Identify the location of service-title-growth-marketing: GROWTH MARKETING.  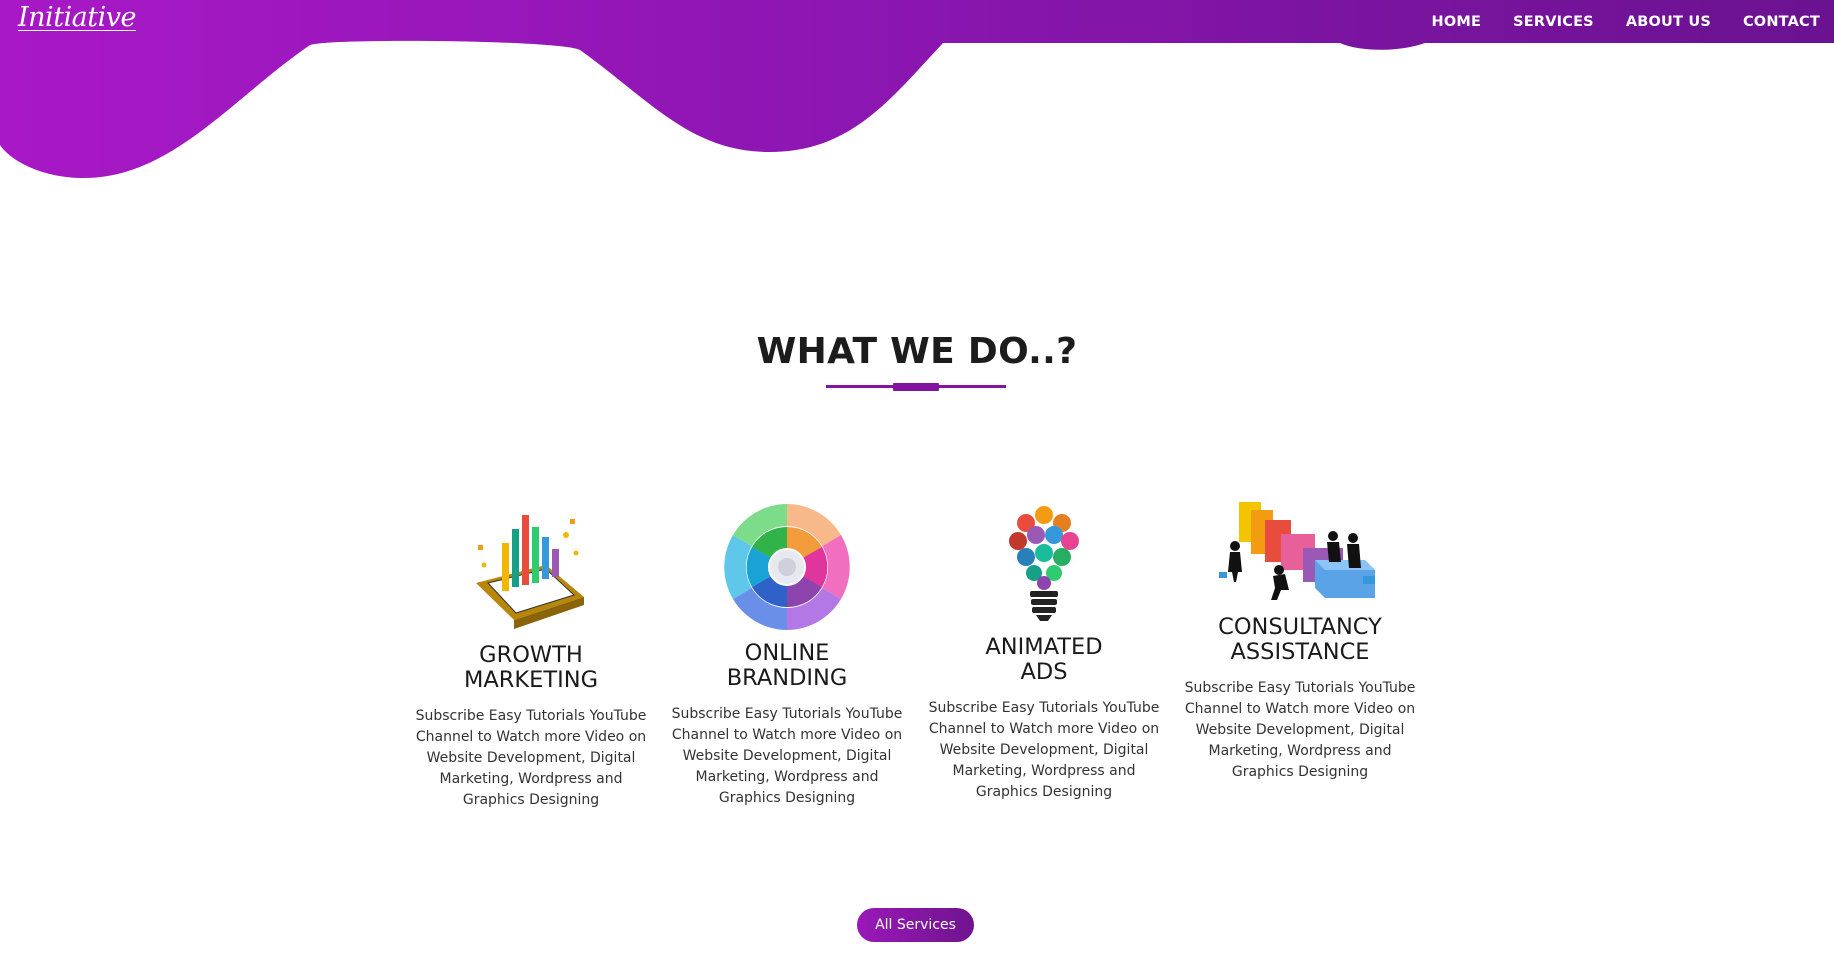
(531, 667).